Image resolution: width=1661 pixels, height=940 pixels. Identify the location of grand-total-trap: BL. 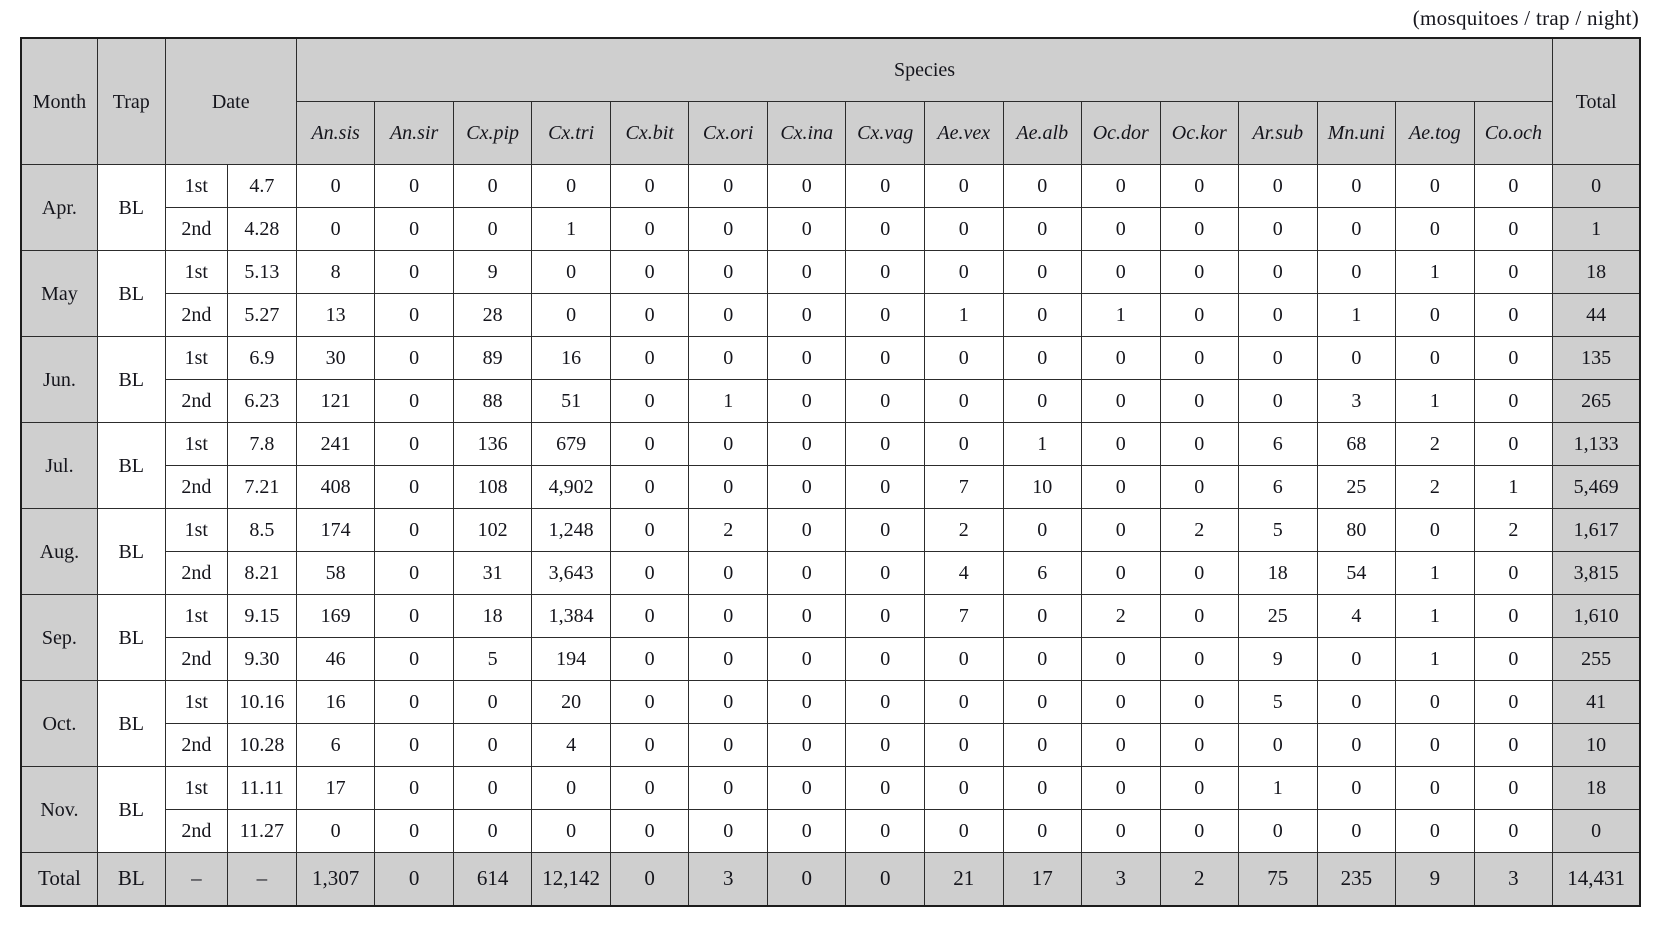
(131, 879).